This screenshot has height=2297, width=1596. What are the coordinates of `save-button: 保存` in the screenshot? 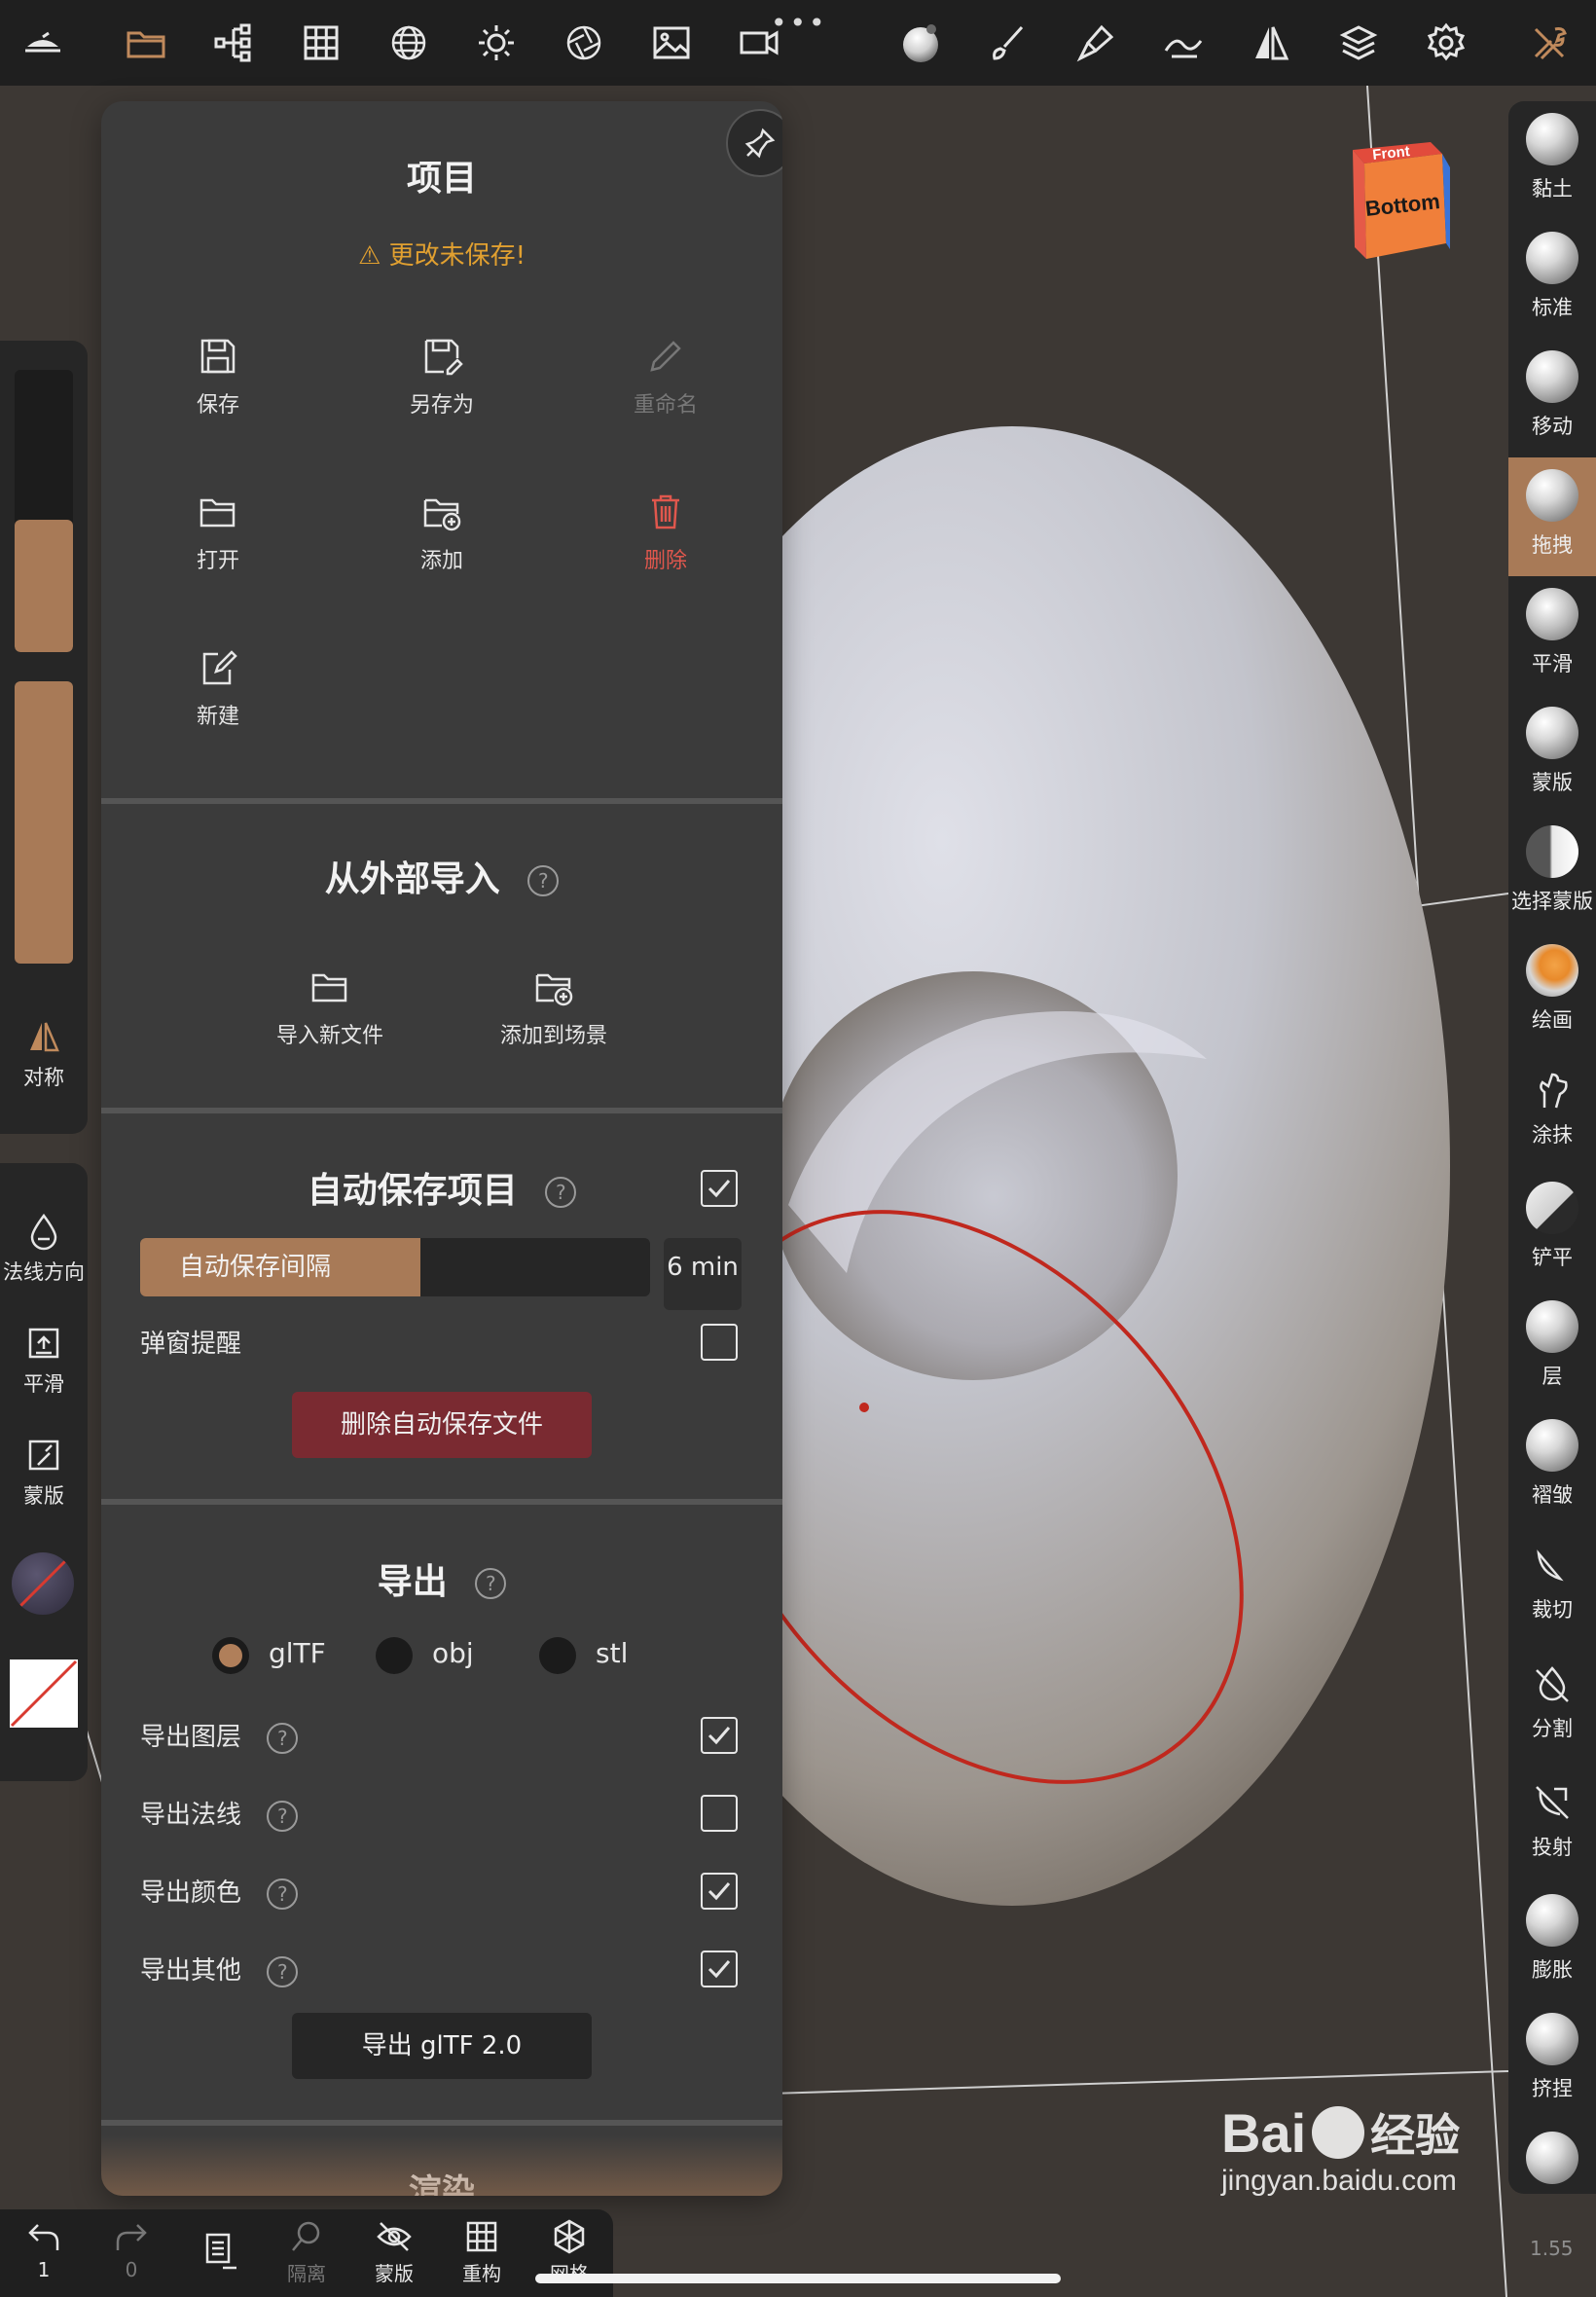 It's located at (218, 393).